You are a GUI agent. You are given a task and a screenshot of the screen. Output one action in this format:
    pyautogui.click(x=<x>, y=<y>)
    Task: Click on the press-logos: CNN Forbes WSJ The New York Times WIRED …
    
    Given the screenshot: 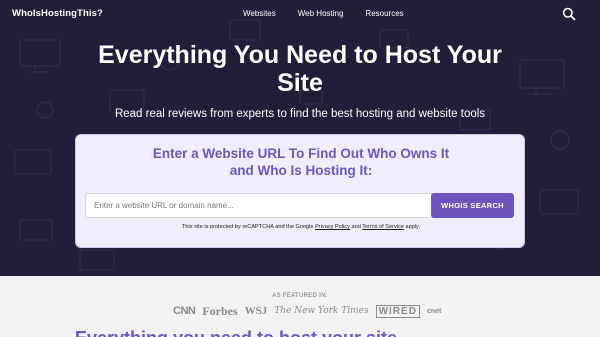 What is the action you would take?
    pyautogui.click(x=307, y=311)
    